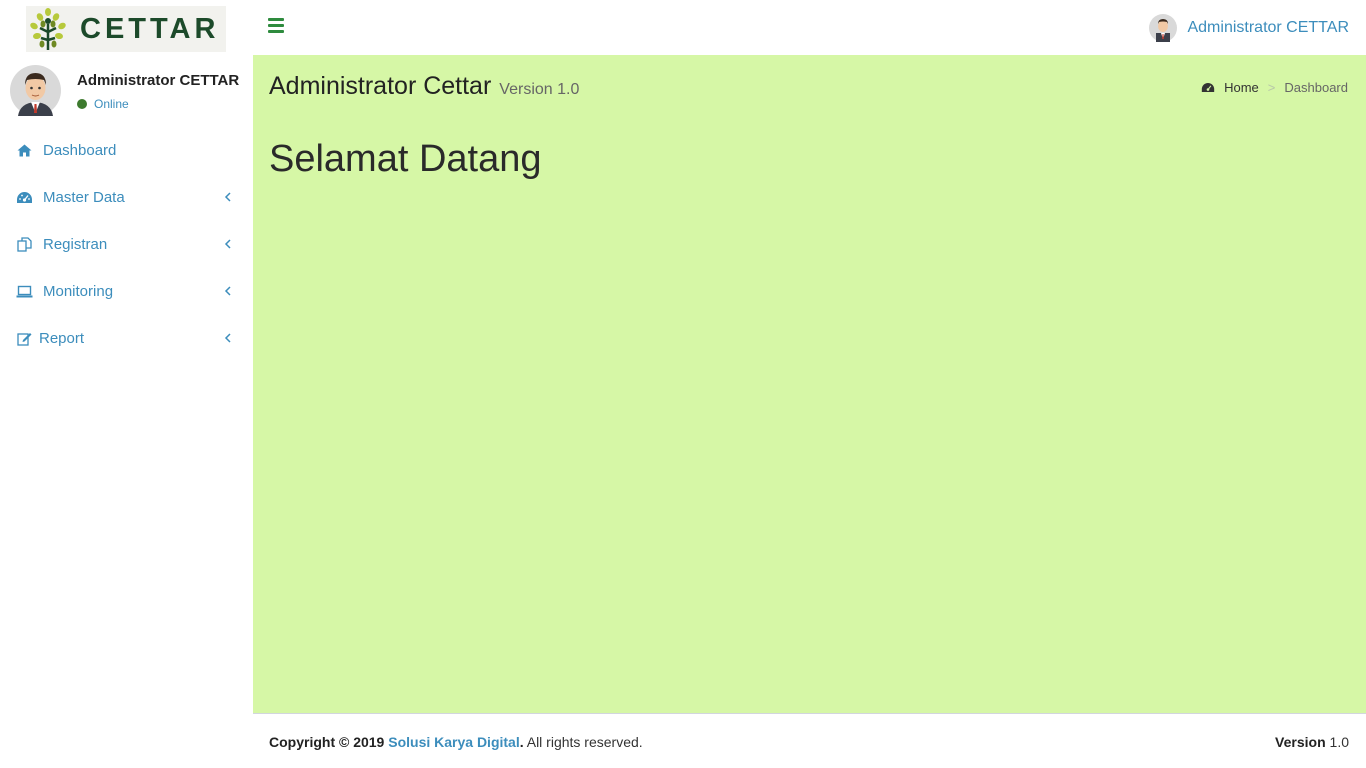  What do you see at coordinates (24, 244) in the screenshot?
I see `copy-icon` at bounding box center [24, 244].